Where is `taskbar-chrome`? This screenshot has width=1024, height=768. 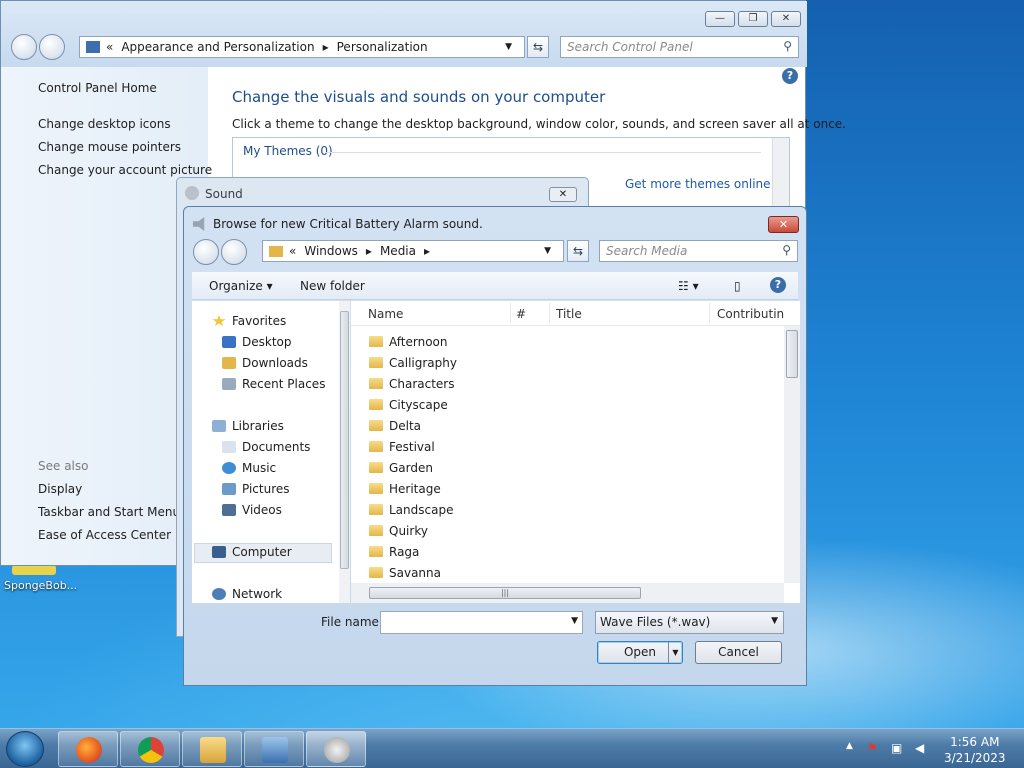
taskbar-chrome is located at coordinates (150, 749).